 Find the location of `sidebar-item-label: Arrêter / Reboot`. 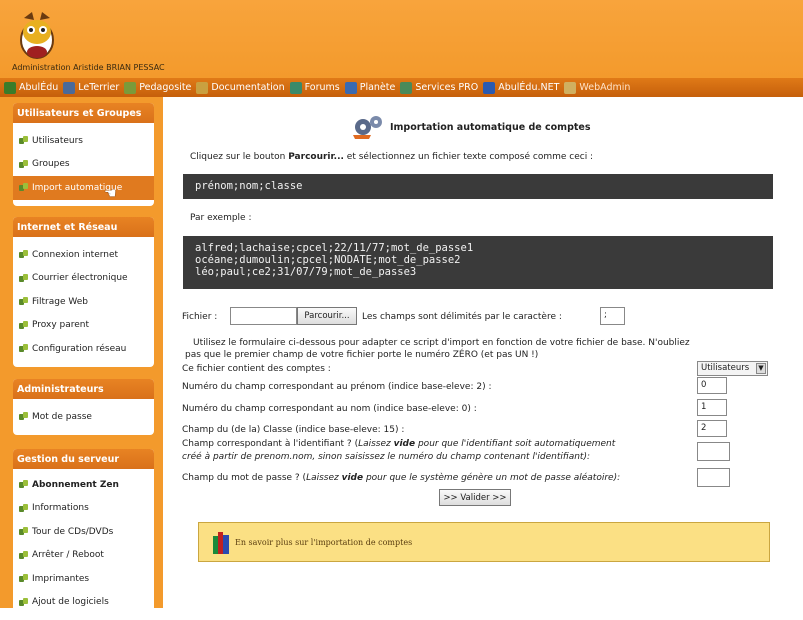

sidebar-item-label: Arrêter / Reboot is located at coordinates (68, 555).